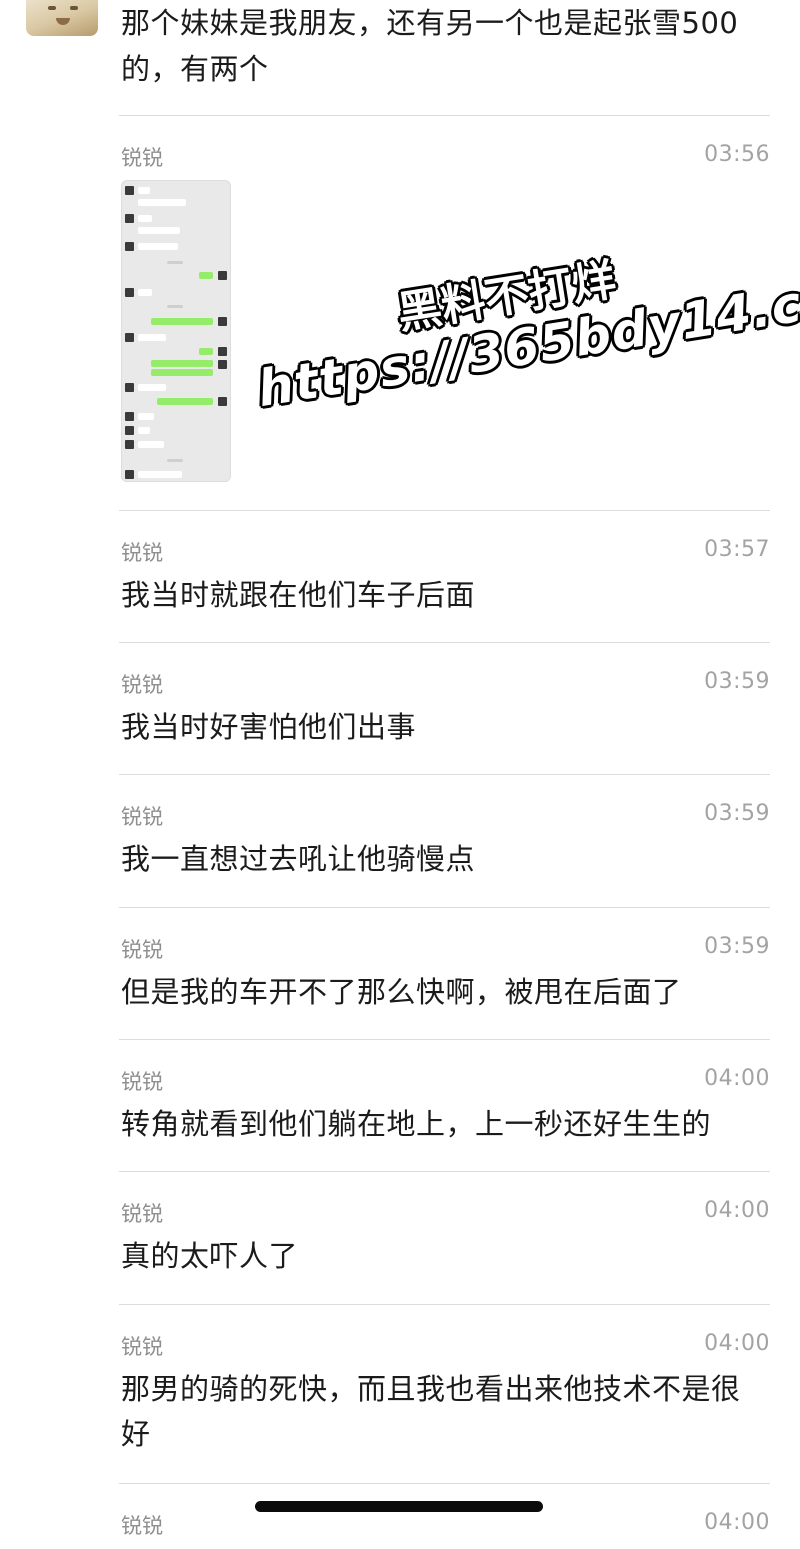 The width and height of the screenshot is (800, 1549). I want to click on avatar, so click(62, 18).